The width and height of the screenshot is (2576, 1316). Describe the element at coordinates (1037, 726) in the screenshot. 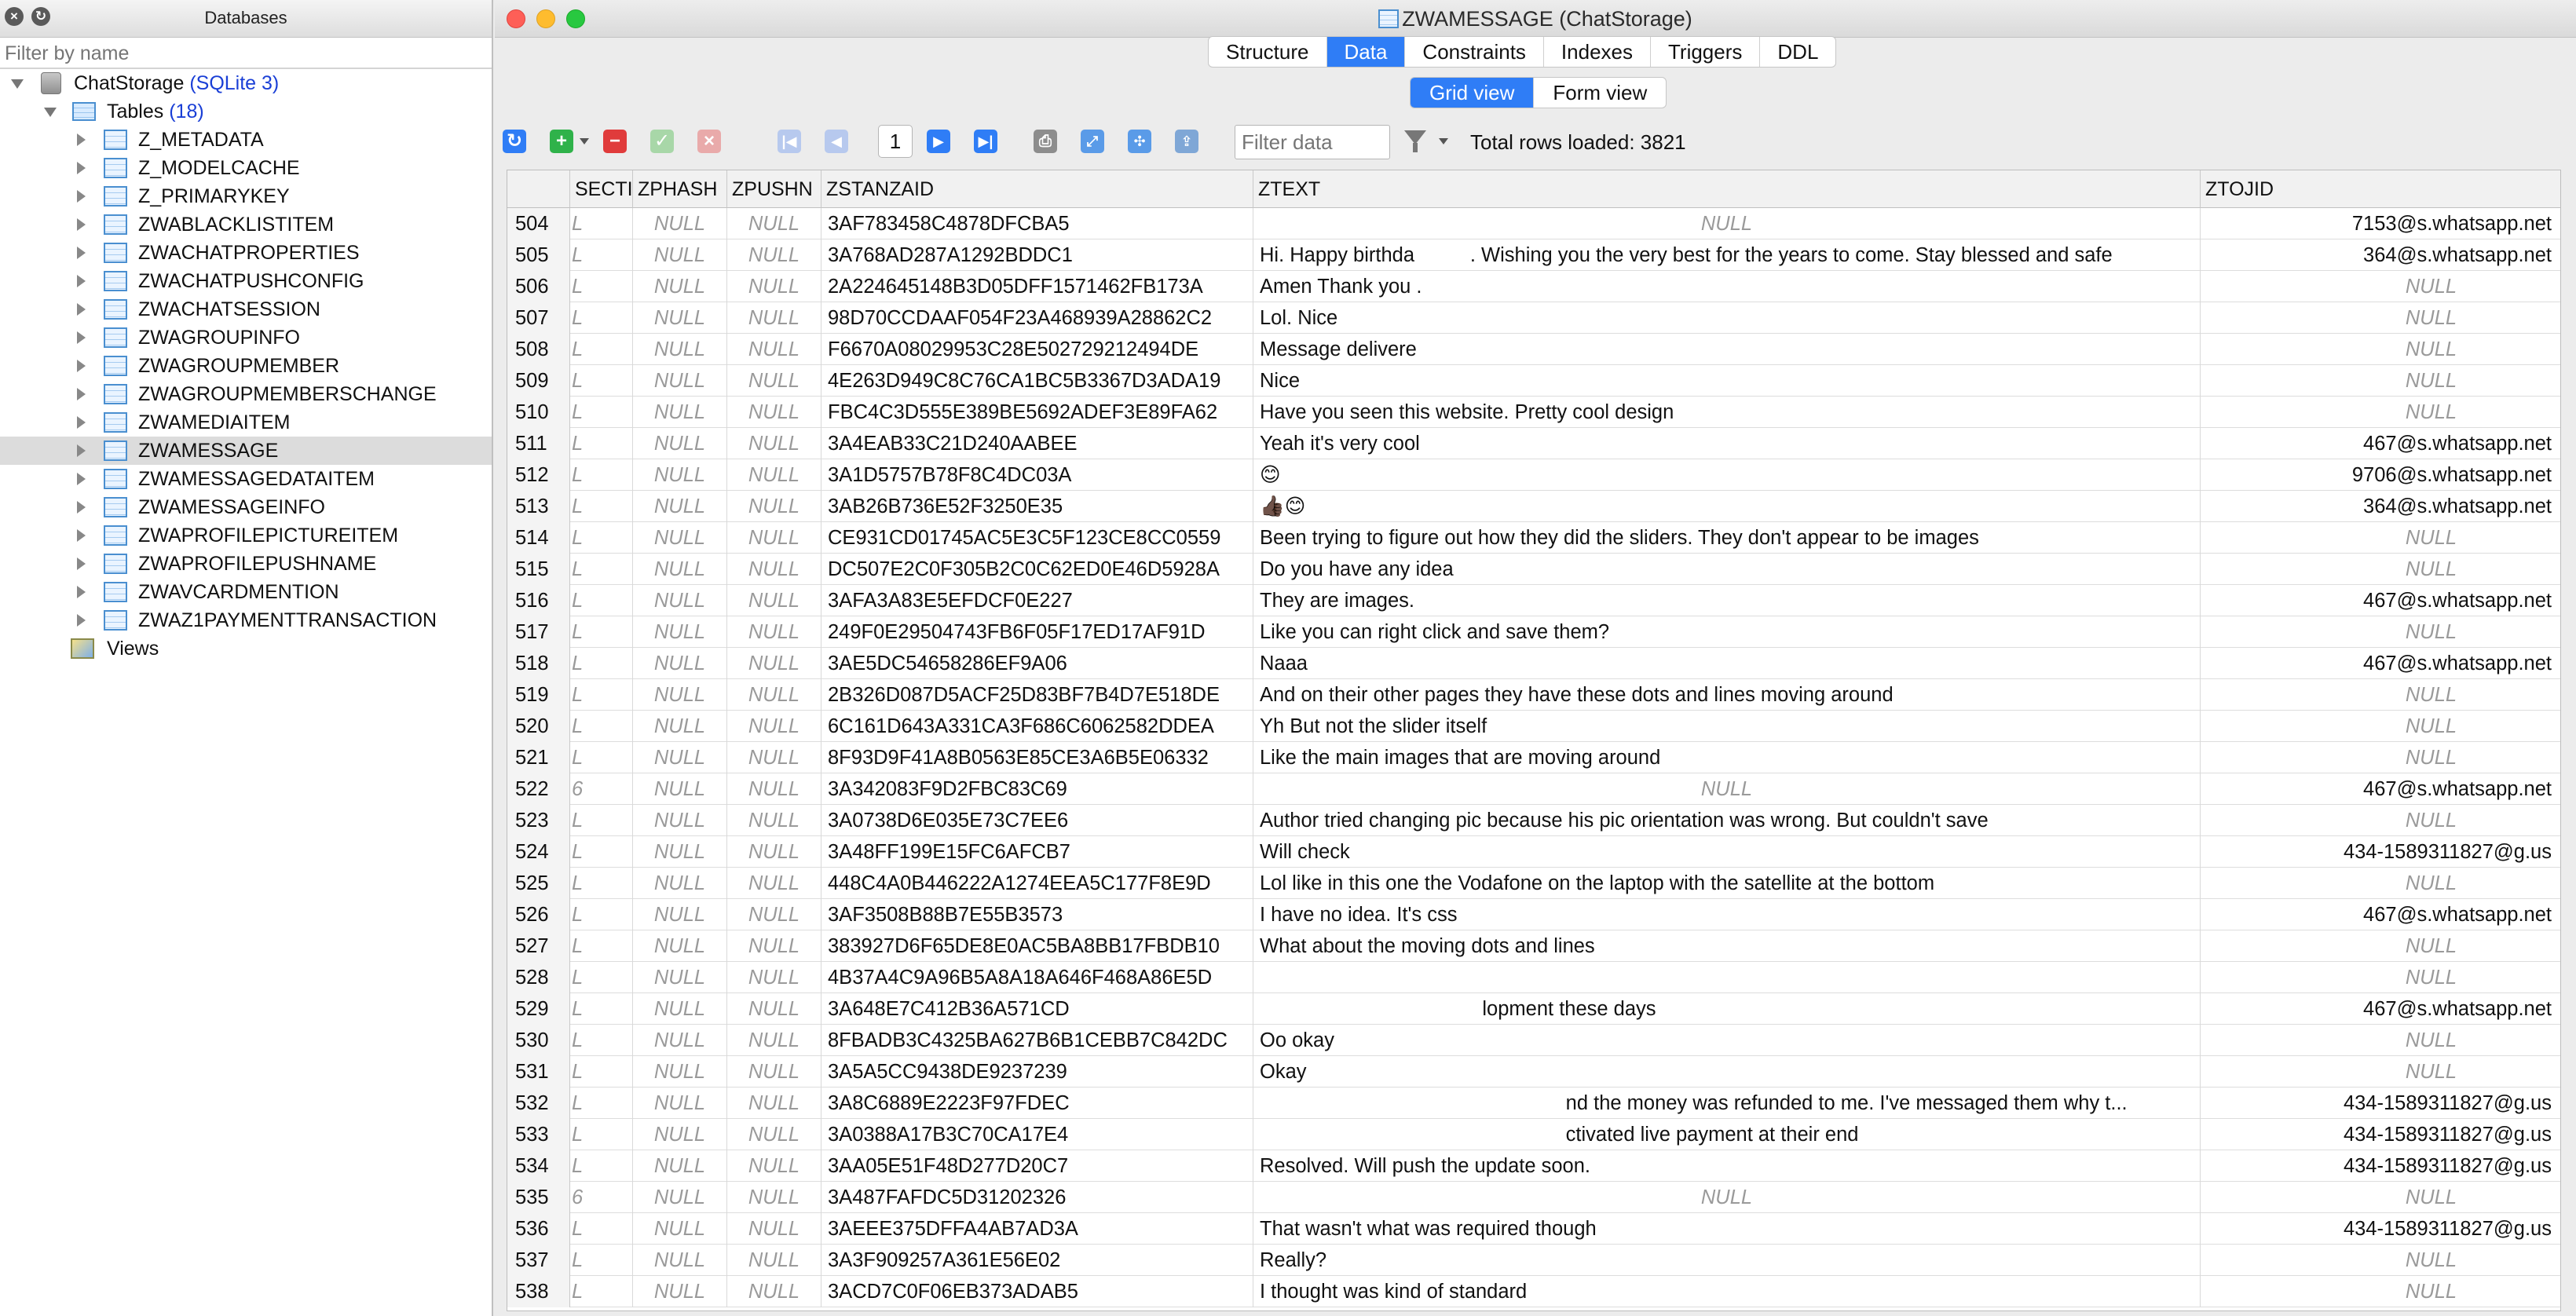

I see `cell-zstanzaid: 6C161D643A331CA3F686C6062582DDEA` at that location.